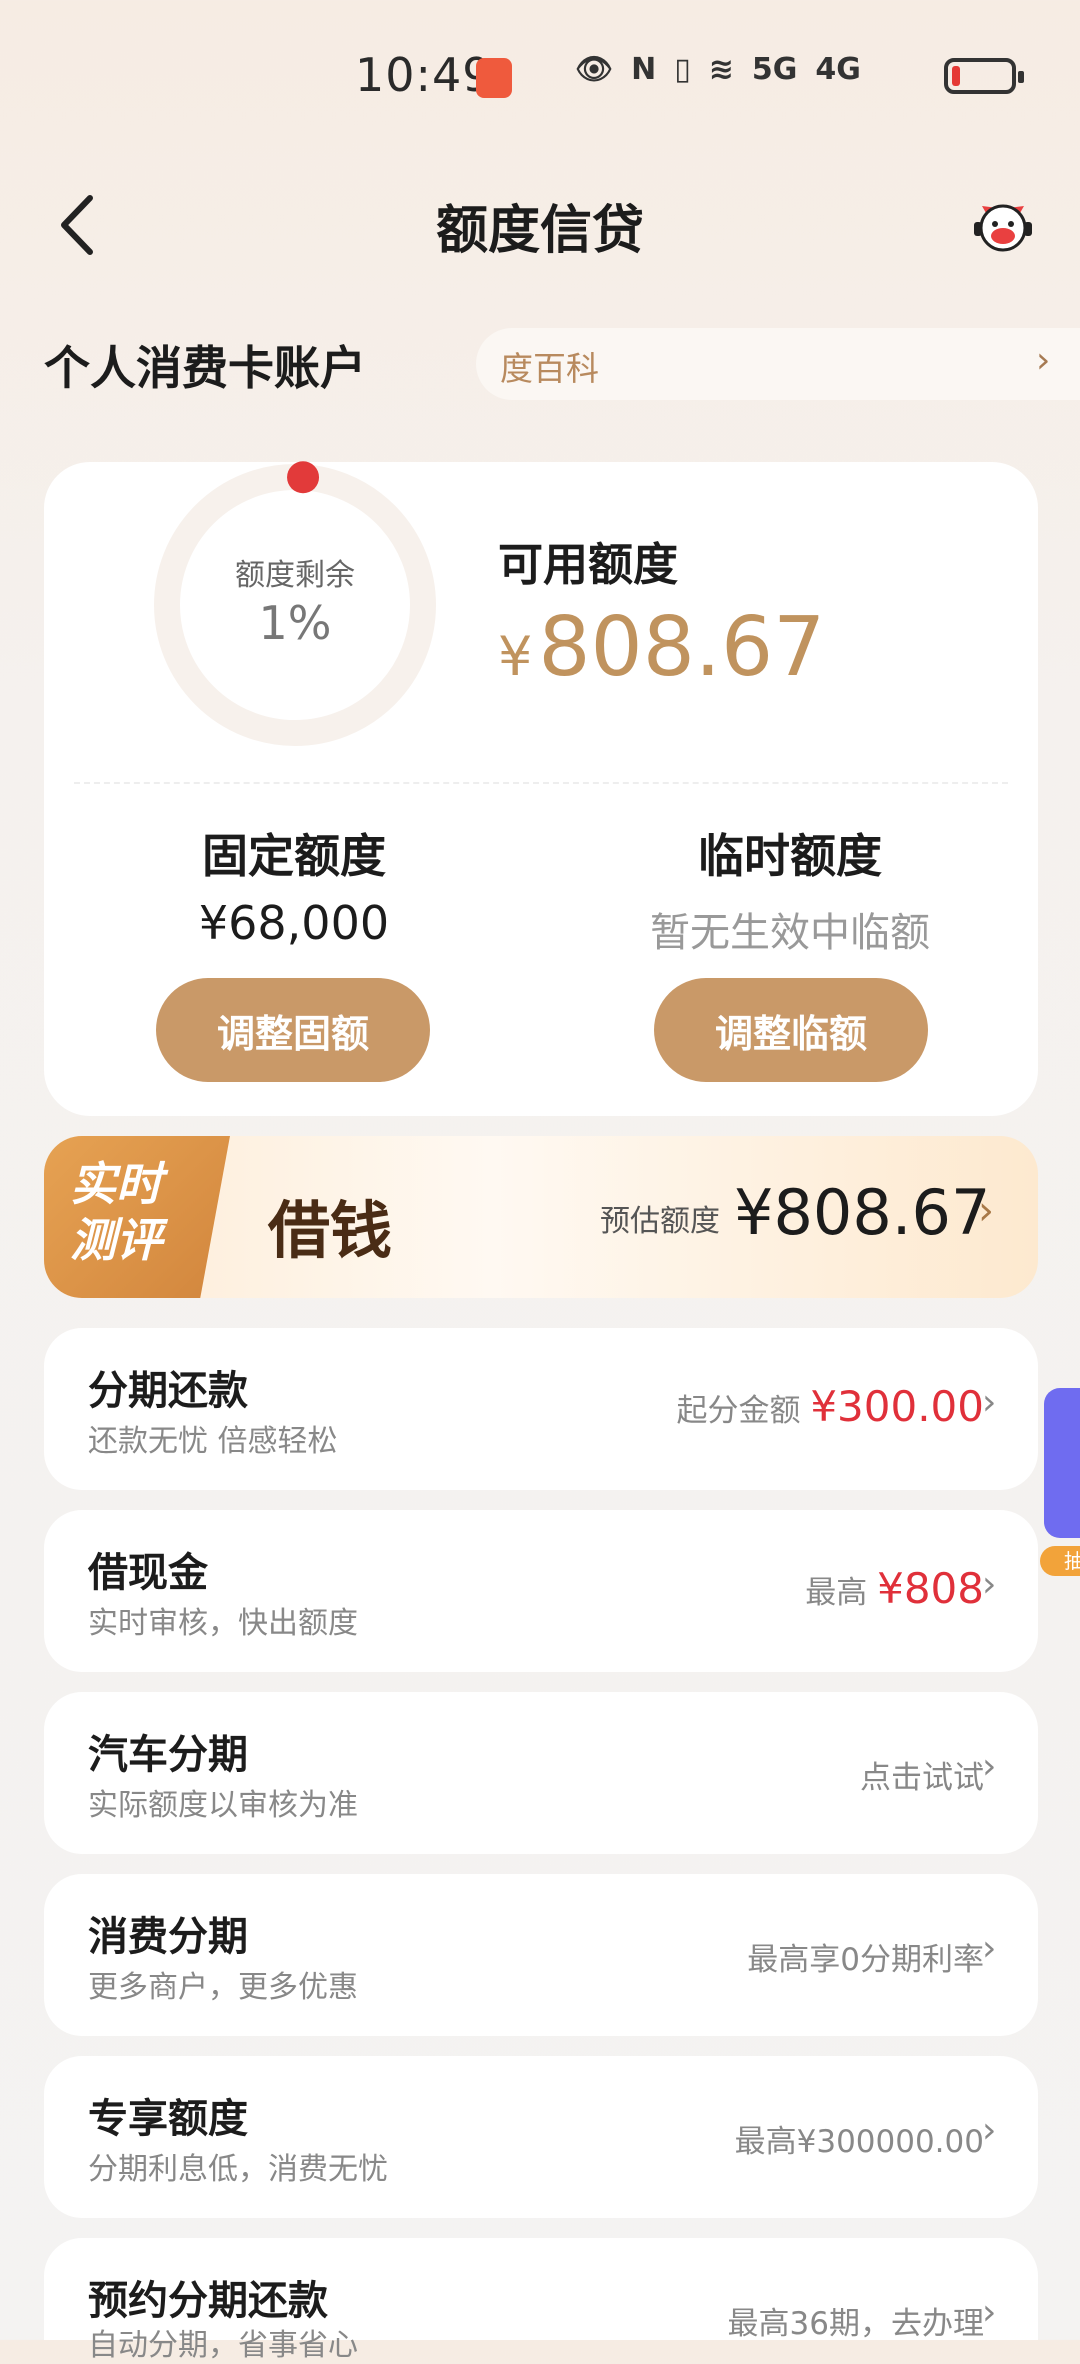 Image resolution: width=1080 pixels, height=2364 pixels. I want to click on list-item-title: 借现金, so click(148, 1573).